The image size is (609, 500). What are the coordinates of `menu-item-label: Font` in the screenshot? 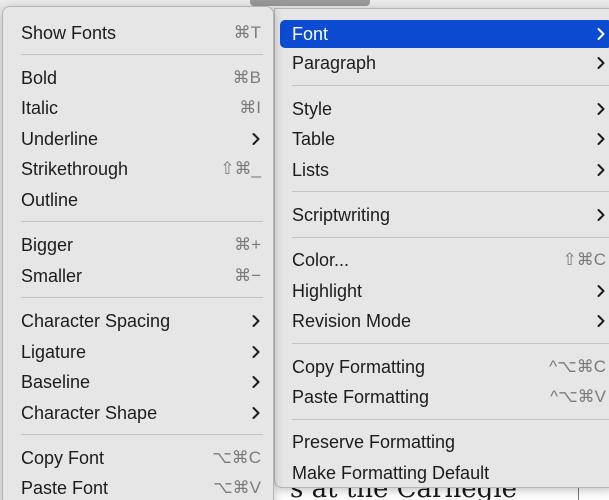 It's located at (310, 33).